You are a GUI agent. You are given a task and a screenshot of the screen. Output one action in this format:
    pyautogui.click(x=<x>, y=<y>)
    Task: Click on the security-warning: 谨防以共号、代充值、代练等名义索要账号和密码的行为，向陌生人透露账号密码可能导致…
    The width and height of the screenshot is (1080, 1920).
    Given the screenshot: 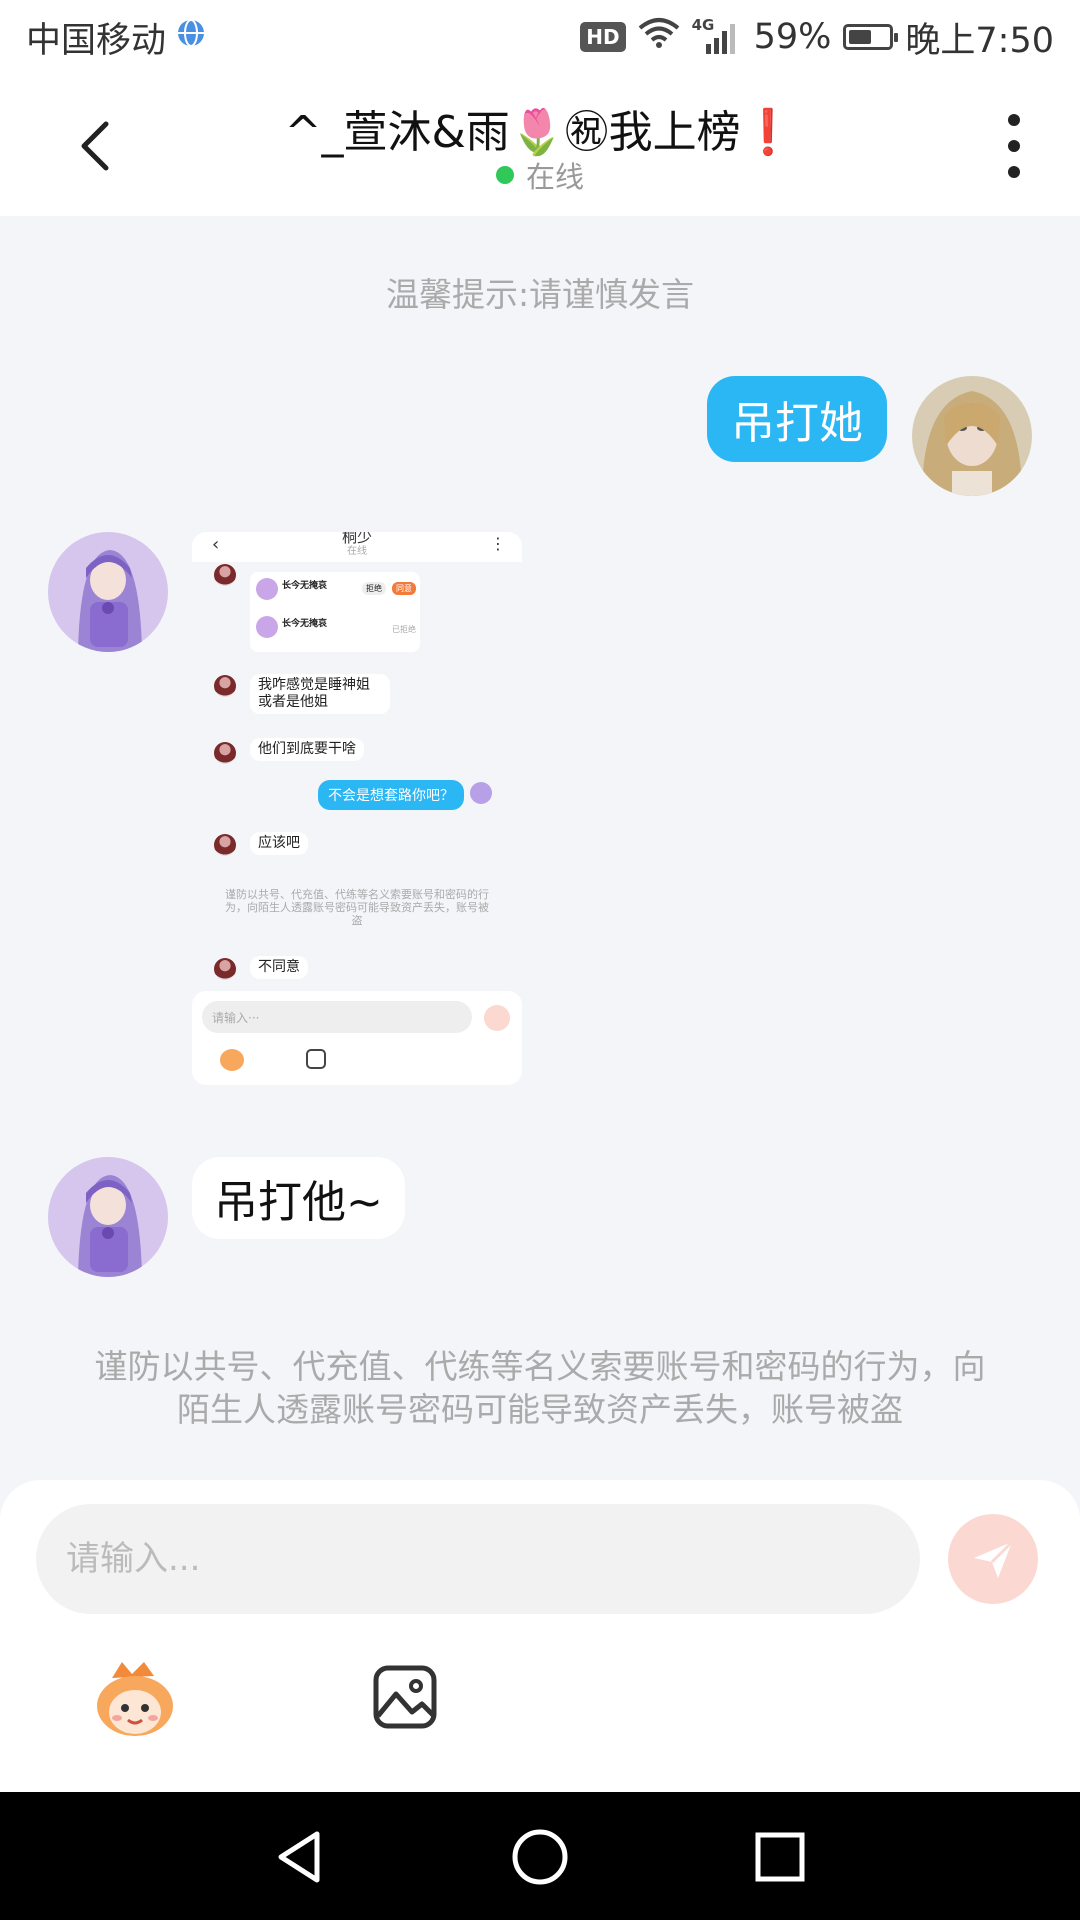 What is the action you would take?
    pyautogui.click(x=540, y=1388)
    